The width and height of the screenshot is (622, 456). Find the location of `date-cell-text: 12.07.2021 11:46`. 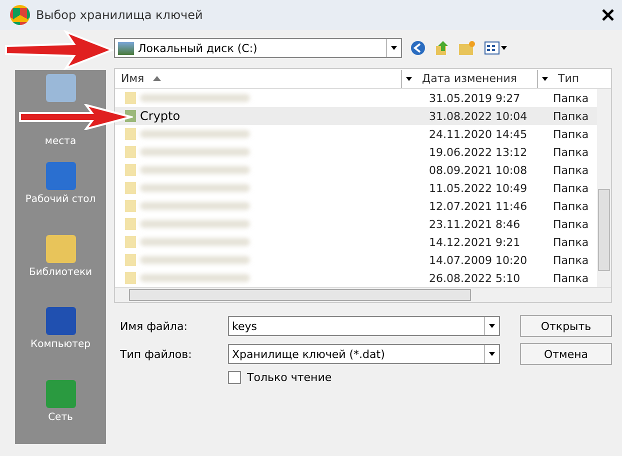

date-cell-text: 12.07.2021 11:46 is located at coordinates (478, 206).